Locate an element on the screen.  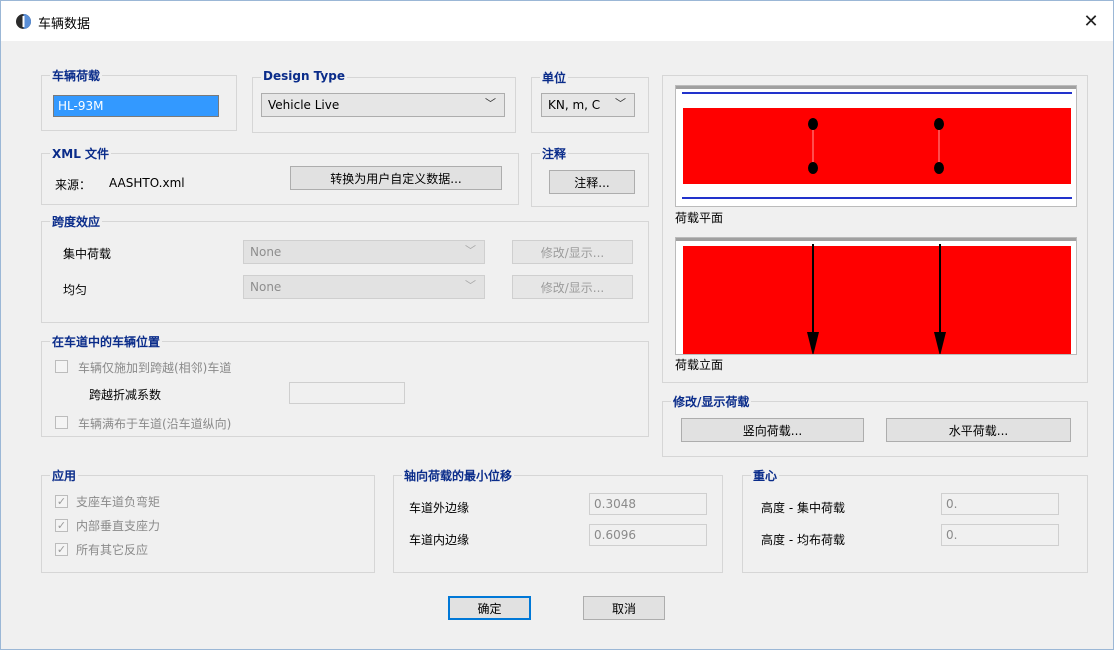
ok-button: 确定 is located at coordinates (489, 608).